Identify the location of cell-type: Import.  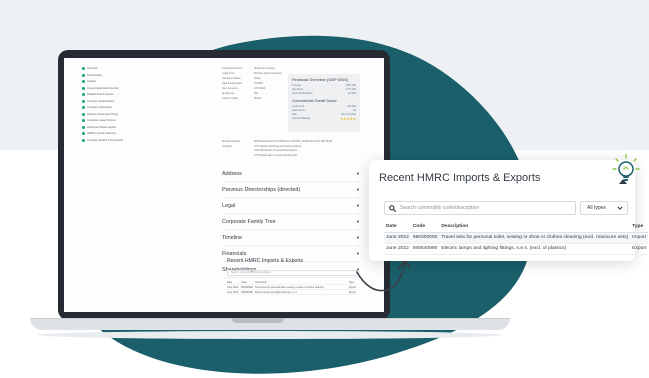
(639, 238).